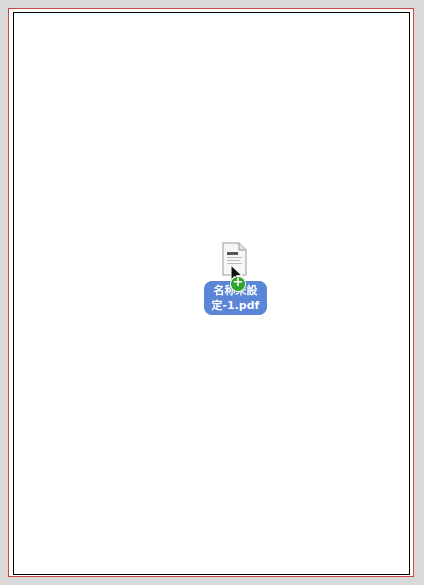  I want to click on plus-badge-icon: +, so click(238, 284).